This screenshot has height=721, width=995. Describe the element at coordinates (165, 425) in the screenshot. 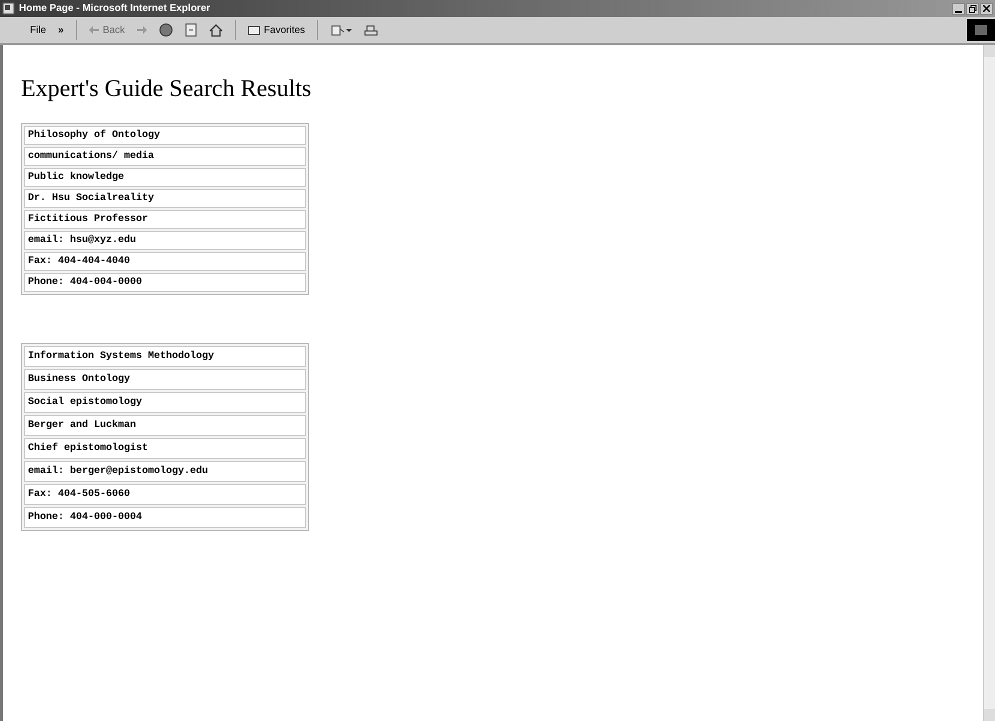

I see `table-cell: Berger and Luckman` at that location.